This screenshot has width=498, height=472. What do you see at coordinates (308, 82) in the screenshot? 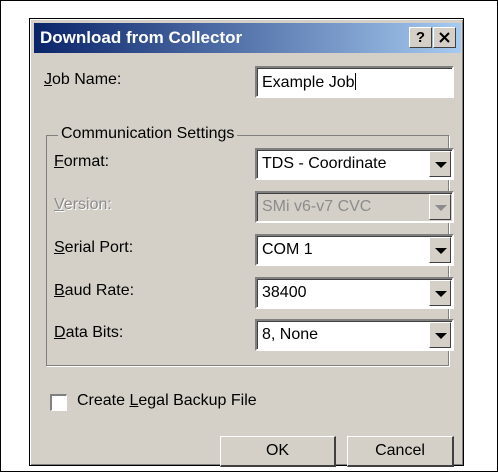
I see `job-name-value: Example Job` at bounding box center [308, 82].